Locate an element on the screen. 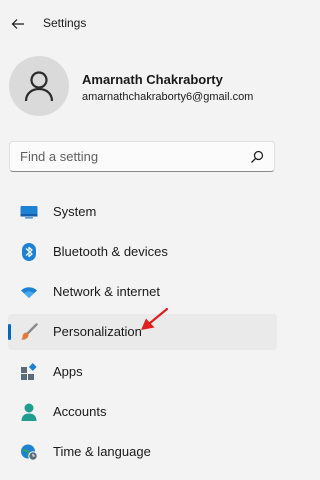  nav-label-apps: Apps is located at coordinates (68, 371).